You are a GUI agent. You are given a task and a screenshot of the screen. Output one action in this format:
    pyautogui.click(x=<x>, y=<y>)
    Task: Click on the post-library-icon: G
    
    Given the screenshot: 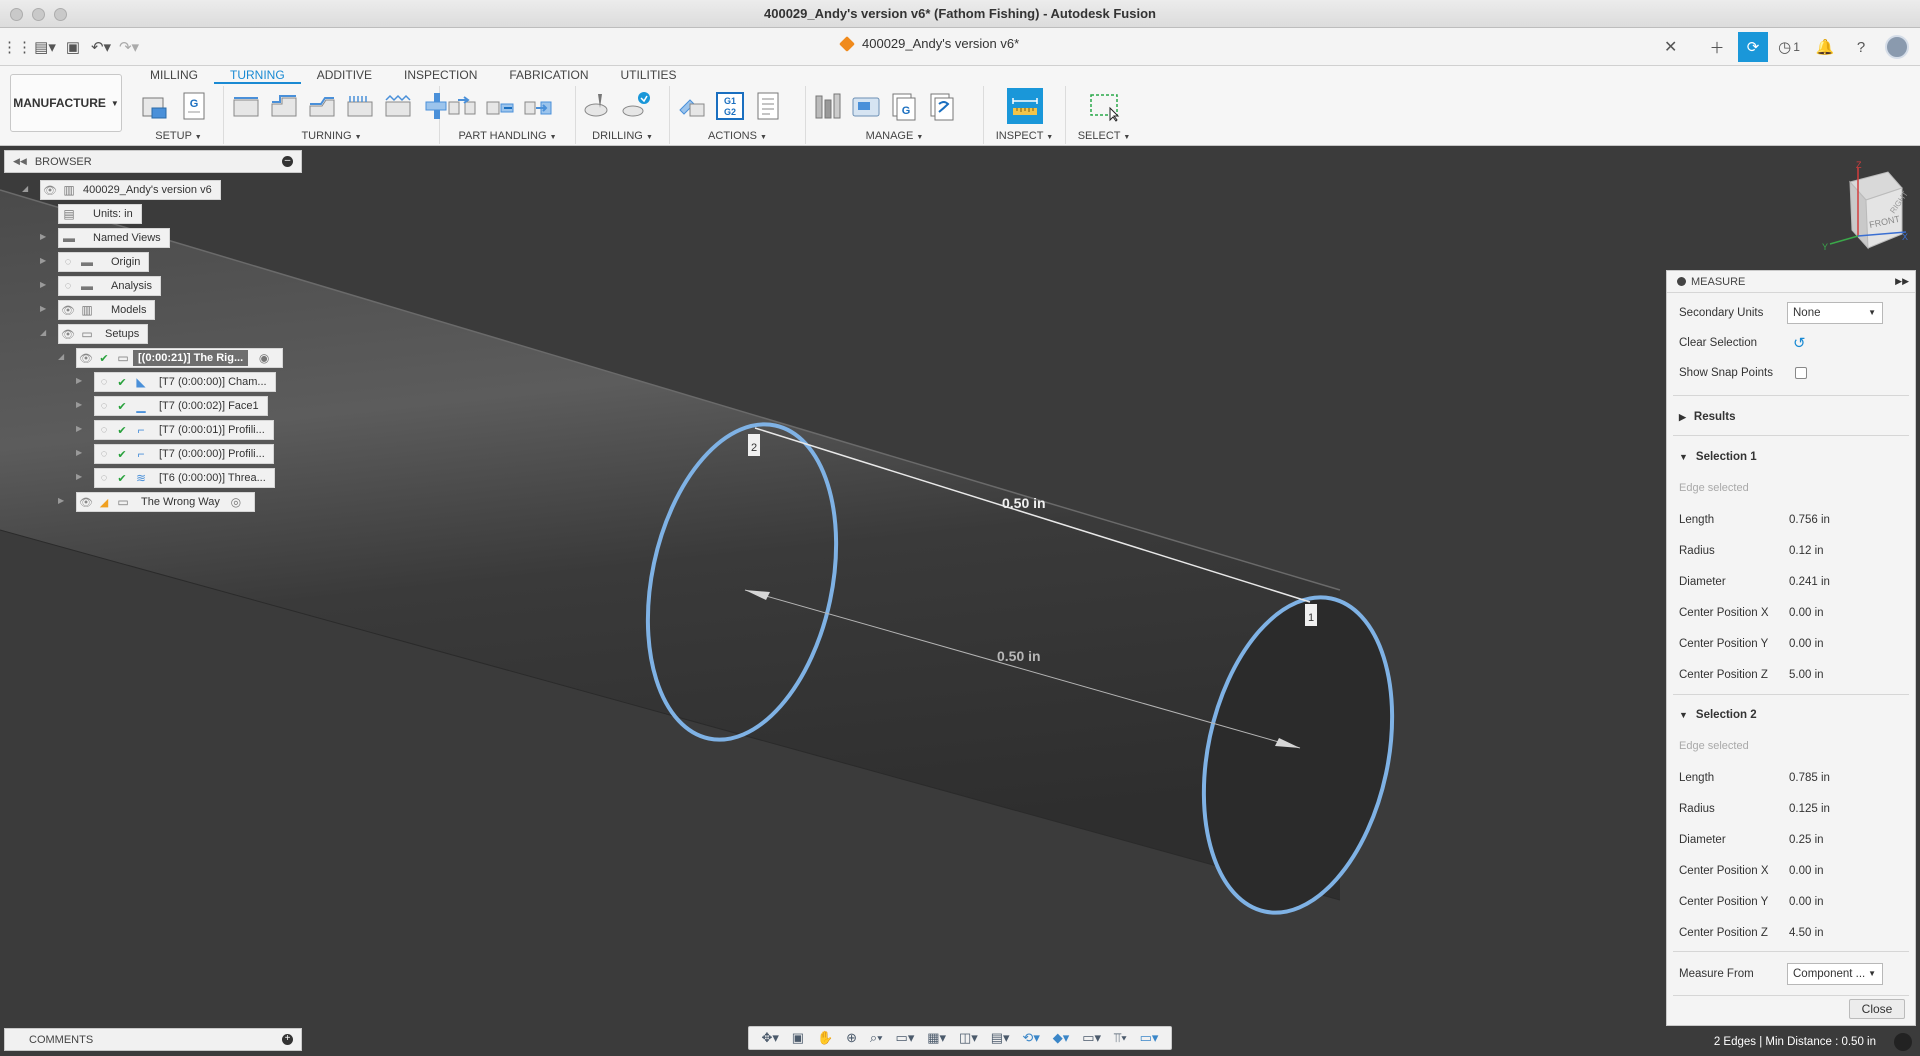 What is the action you would take?
    pyautogui.click(x=904, y=106)
    